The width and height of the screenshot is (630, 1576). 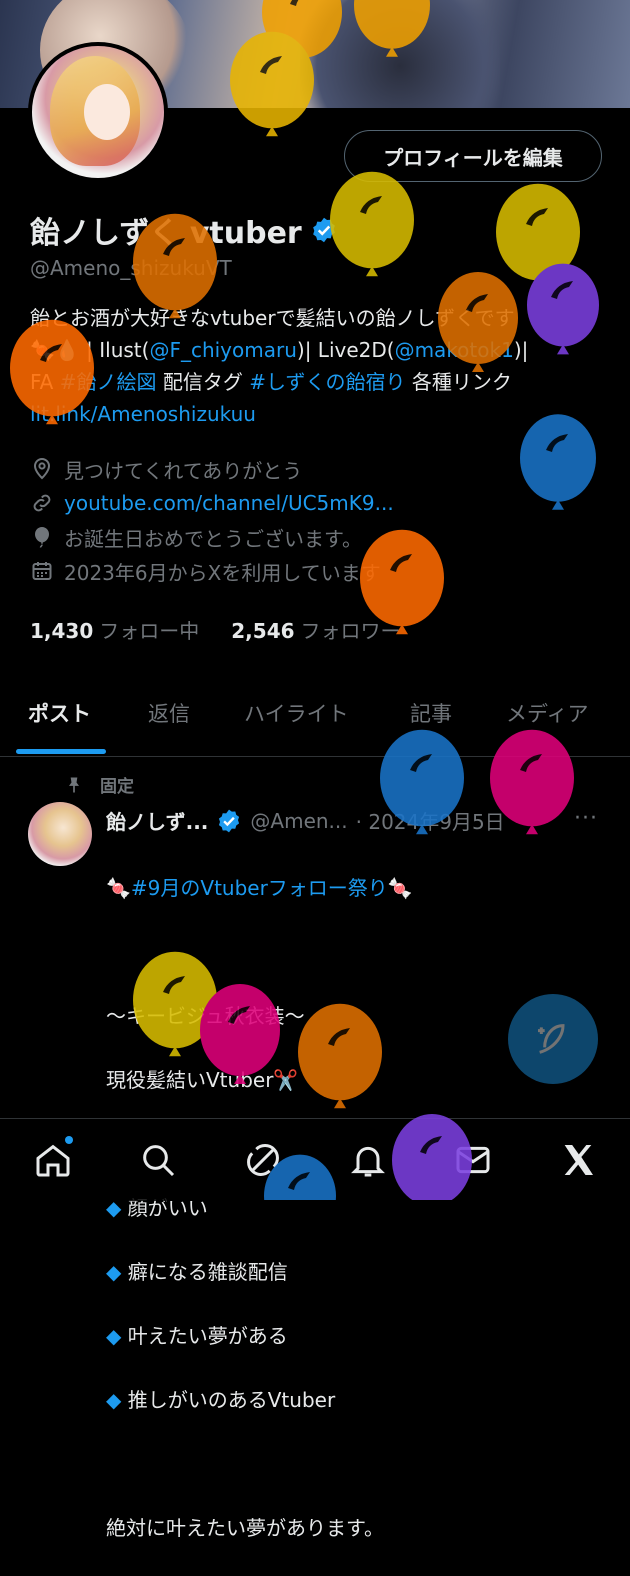 I want to click on bio-text: )| Live2D(, so click(x=345, y=350).